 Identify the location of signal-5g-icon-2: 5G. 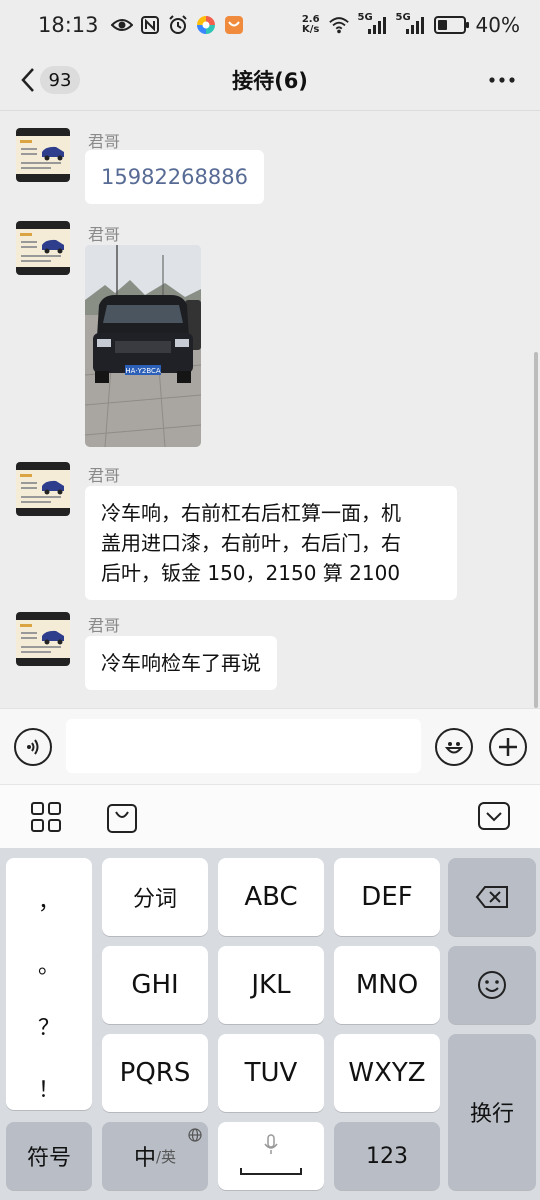
(410, 24).